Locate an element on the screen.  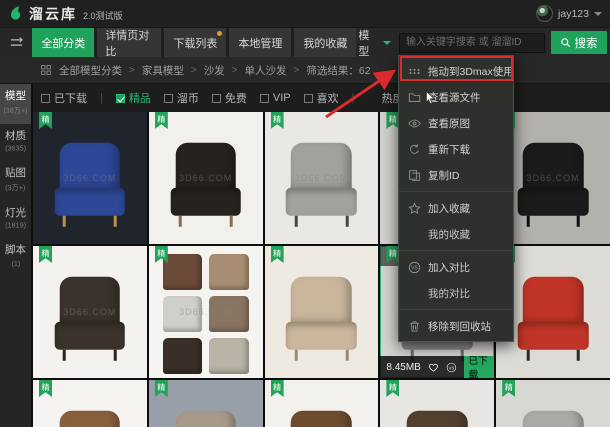
menu-item-add-favorite: 加入收藏 is located at coordinates (456, 208).